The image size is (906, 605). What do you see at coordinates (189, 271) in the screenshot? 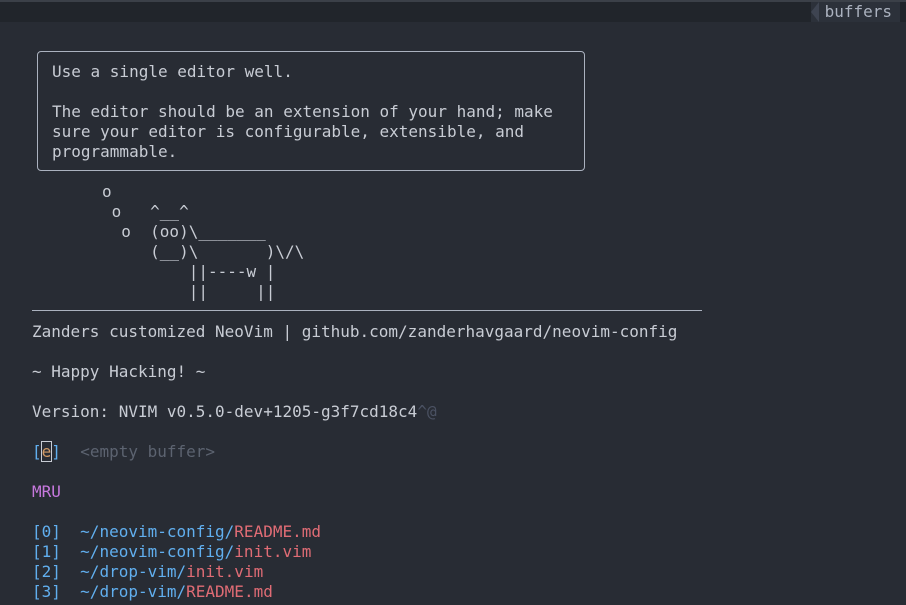
I see `cow-line: ||----w |` at bounding box center [189, 271].